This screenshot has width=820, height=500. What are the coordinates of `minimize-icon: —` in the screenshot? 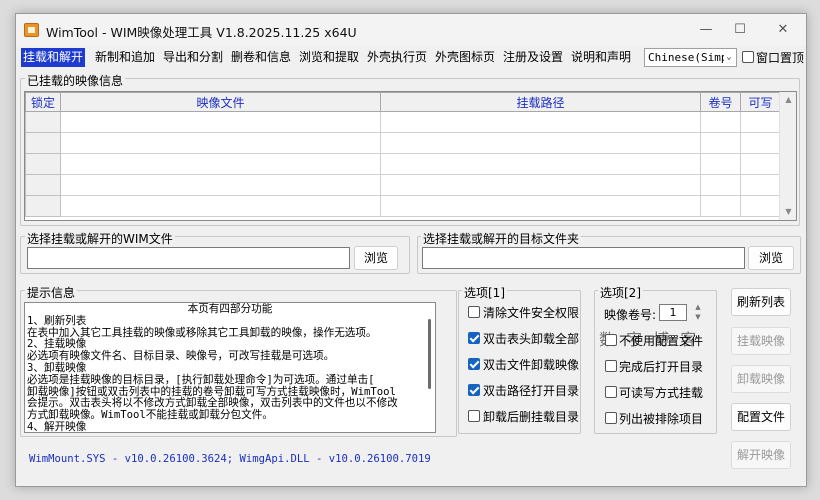 It's located at (706, 30).